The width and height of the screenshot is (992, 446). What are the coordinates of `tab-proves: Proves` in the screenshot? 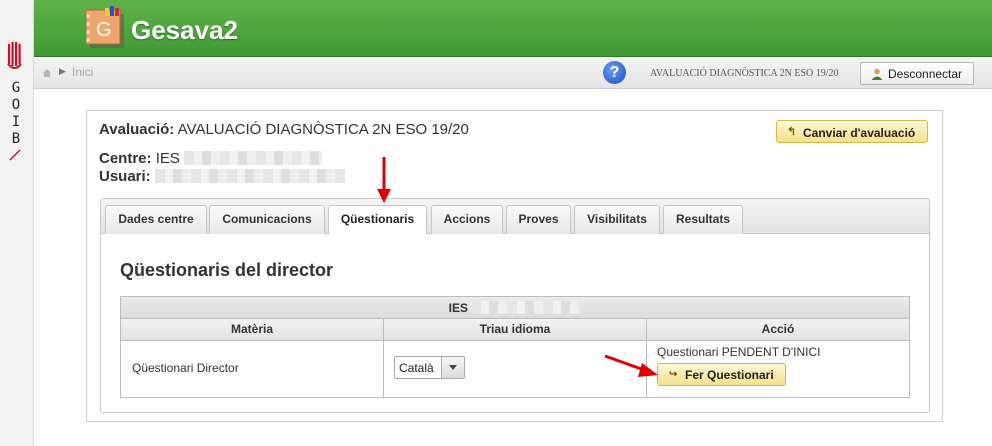 It's located at (538, 219).